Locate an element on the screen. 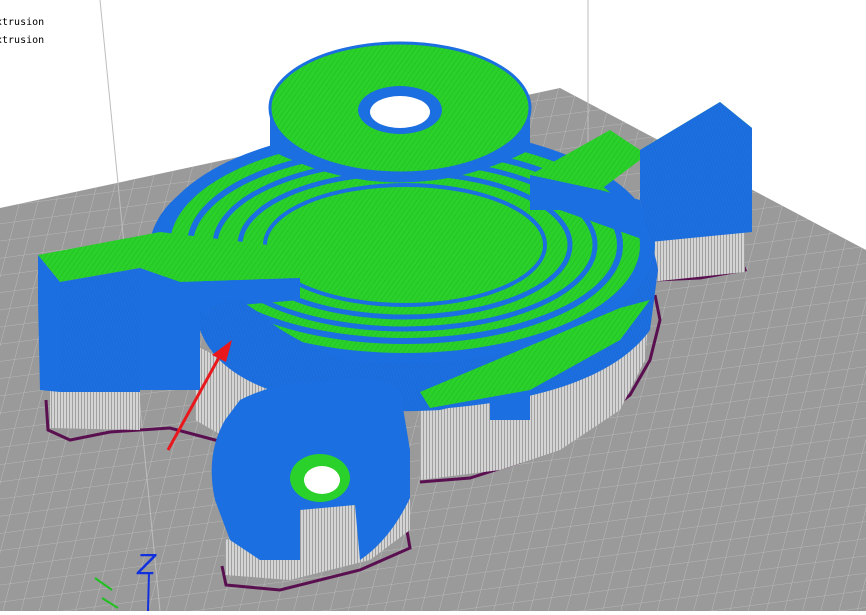 The height and width of the screenshot is (615, 866). z-axis-label: Z is located at coordinates (146, 564).